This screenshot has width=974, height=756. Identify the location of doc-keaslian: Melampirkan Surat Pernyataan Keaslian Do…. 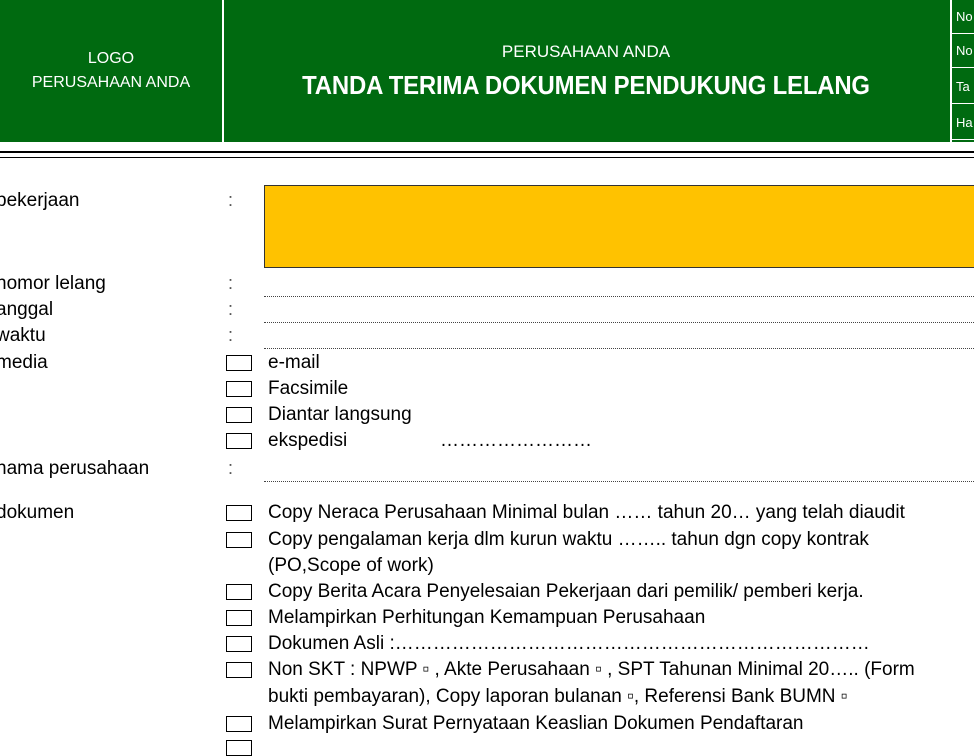
(536, 723).